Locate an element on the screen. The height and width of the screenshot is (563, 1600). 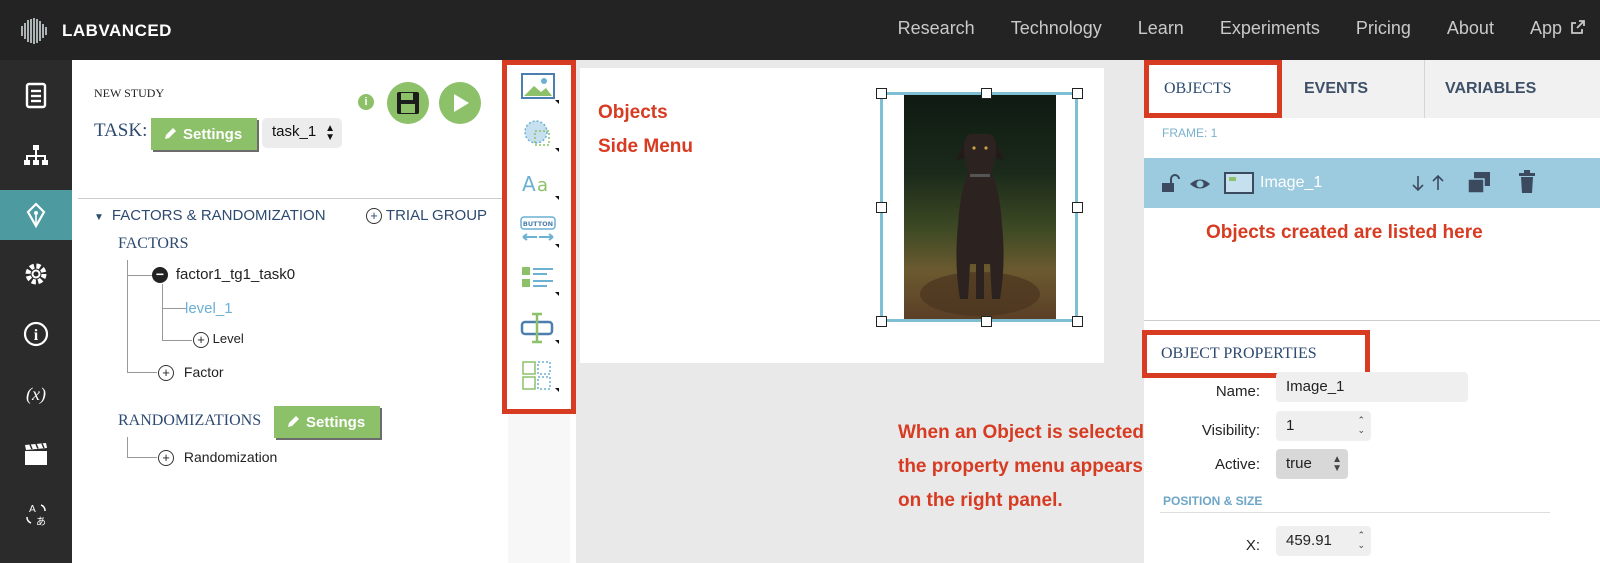
sidebar-item-info: i is located at coordinates (36, 334).